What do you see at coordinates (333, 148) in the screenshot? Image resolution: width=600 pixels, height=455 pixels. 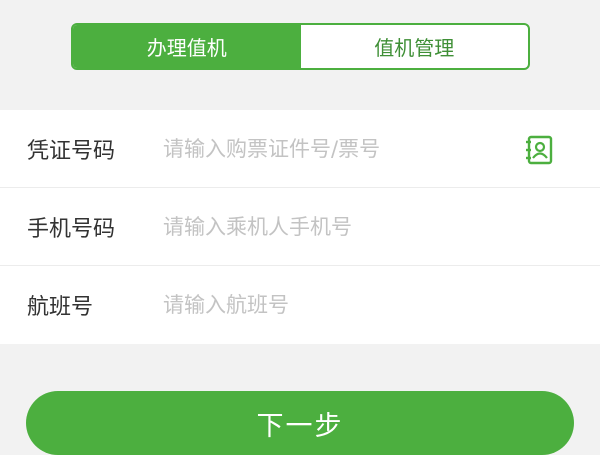 I see `credential-input` at bounding box center [333, 148].